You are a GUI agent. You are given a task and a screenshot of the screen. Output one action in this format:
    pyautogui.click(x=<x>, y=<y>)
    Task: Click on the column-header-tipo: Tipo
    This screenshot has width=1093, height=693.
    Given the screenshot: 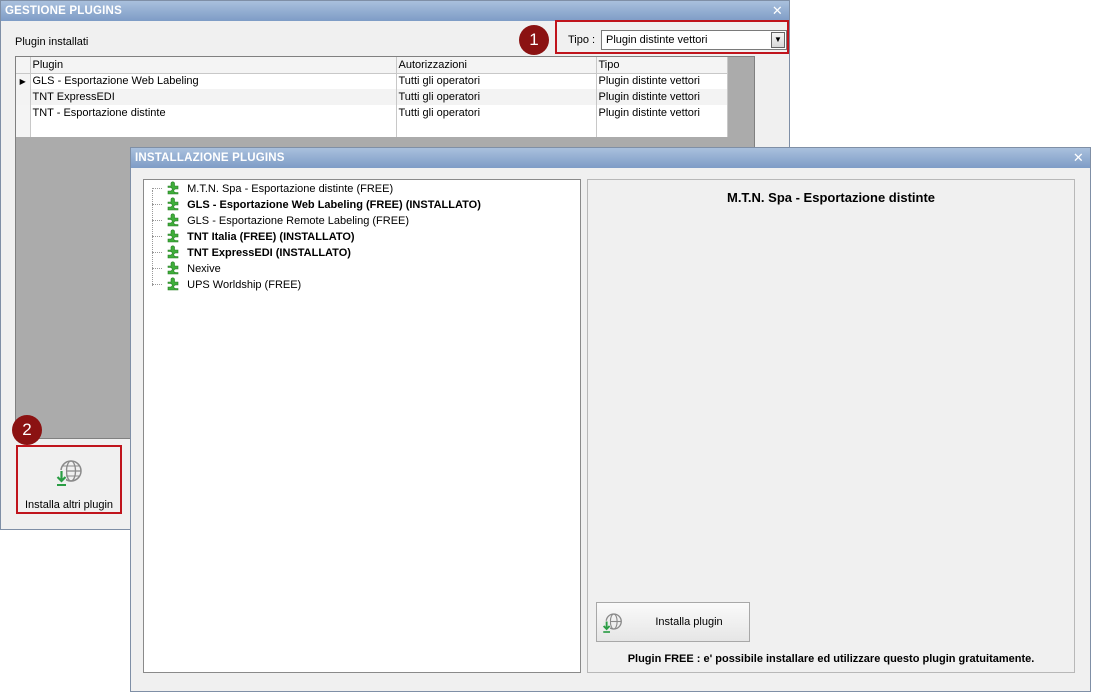 What is the action you would take?
    pyautogui.click(x=662, y=65)
    